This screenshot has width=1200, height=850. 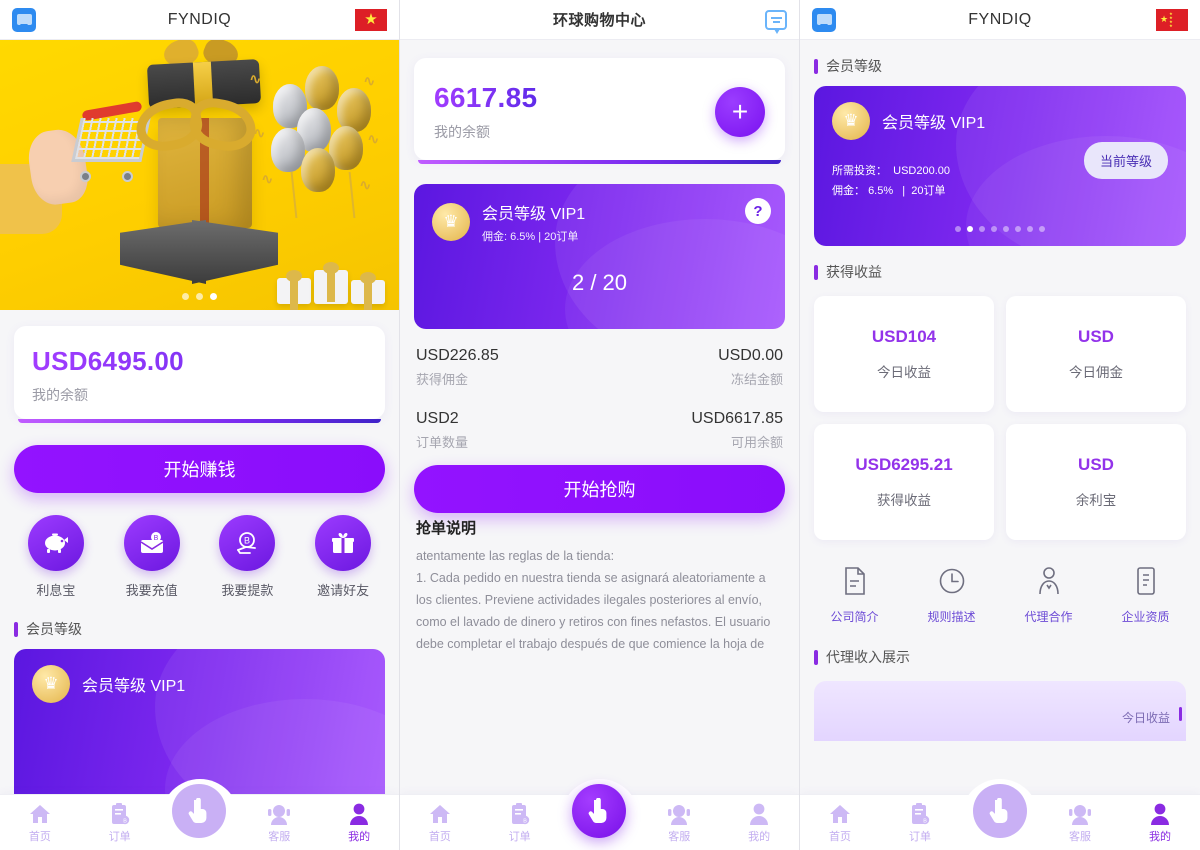 What do you see at coordinates (279, 814) in the screenshot?
I see `headset-icon` at bounding box center [279, 814].